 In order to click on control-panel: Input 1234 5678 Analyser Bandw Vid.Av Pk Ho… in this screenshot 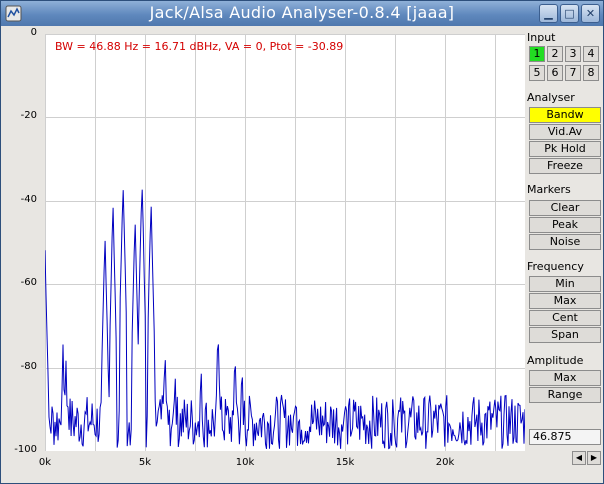, I will do `click(565, 254)`.